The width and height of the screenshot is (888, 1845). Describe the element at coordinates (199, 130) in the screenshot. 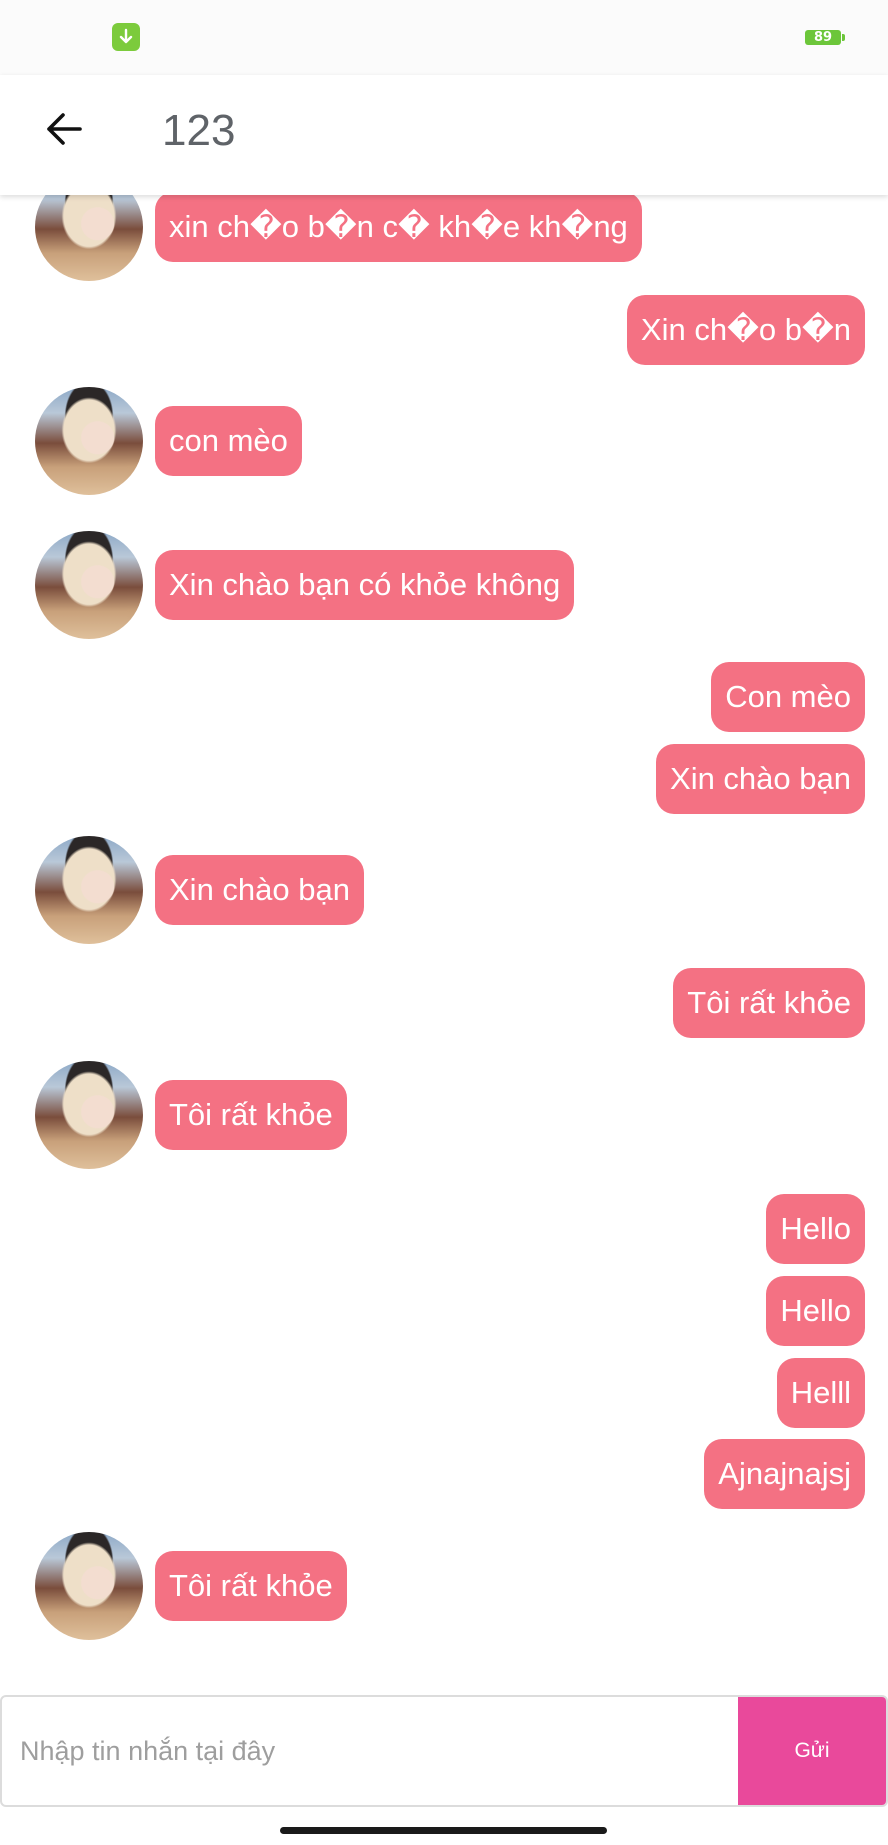

I see `chat-title: 123` at that location.